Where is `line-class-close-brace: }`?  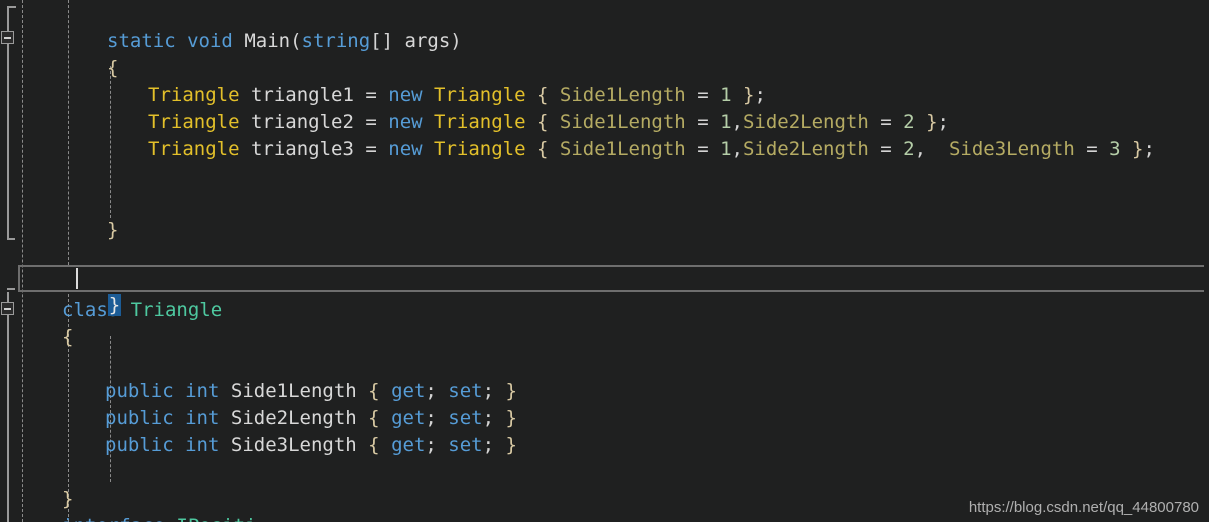
line-class-close-brace: } is located at coordinates (67, 499).